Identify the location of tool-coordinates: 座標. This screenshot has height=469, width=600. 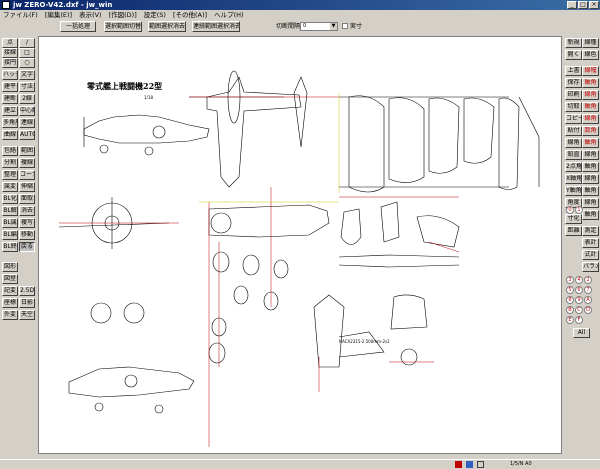
(10, 303).